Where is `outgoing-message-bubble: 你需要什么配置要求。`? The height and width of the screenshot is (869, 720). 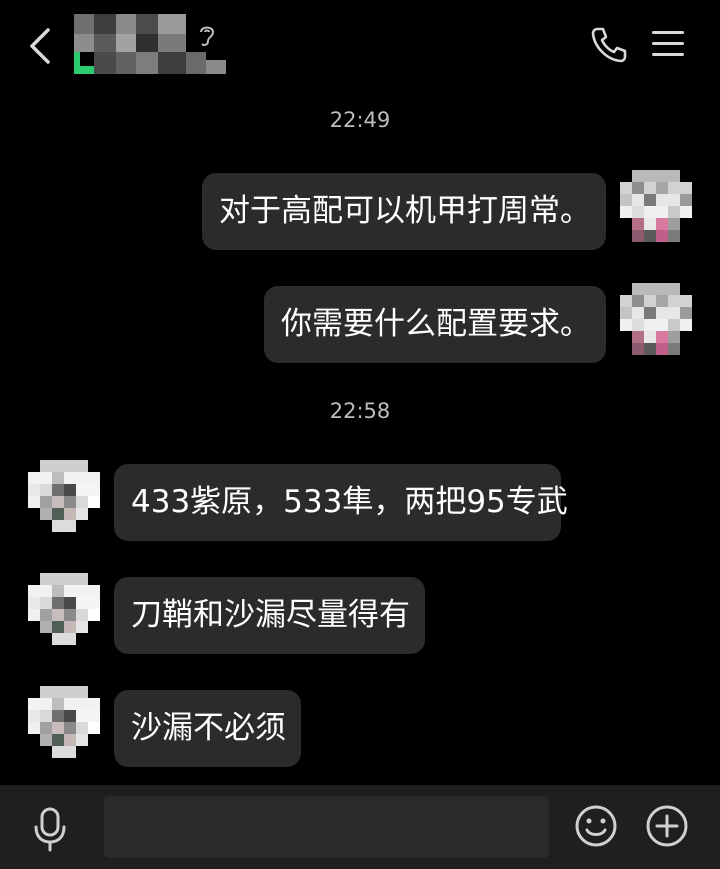 outgoing-message-bubble: 你需要什么配置要求。 is located at coordinates (435, 324).